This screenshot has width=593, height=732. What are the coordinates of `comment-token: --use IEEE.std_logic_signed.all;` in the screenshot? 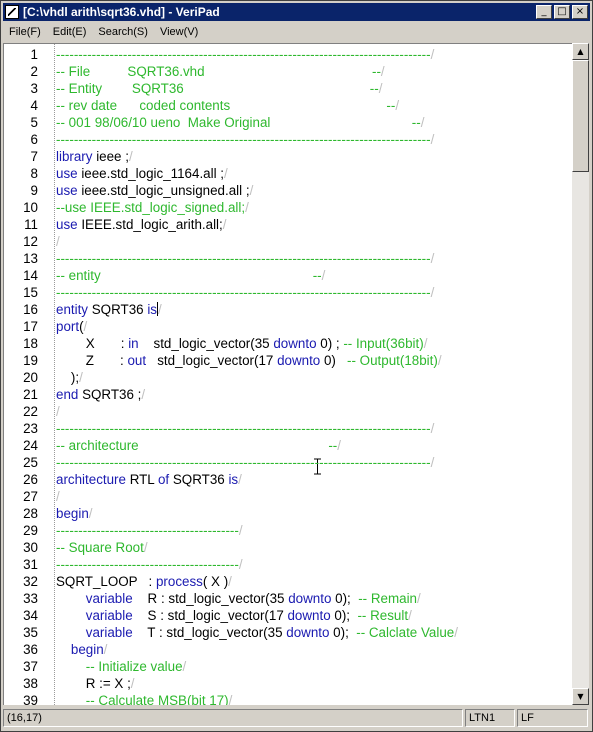 It's located at (151, 207).